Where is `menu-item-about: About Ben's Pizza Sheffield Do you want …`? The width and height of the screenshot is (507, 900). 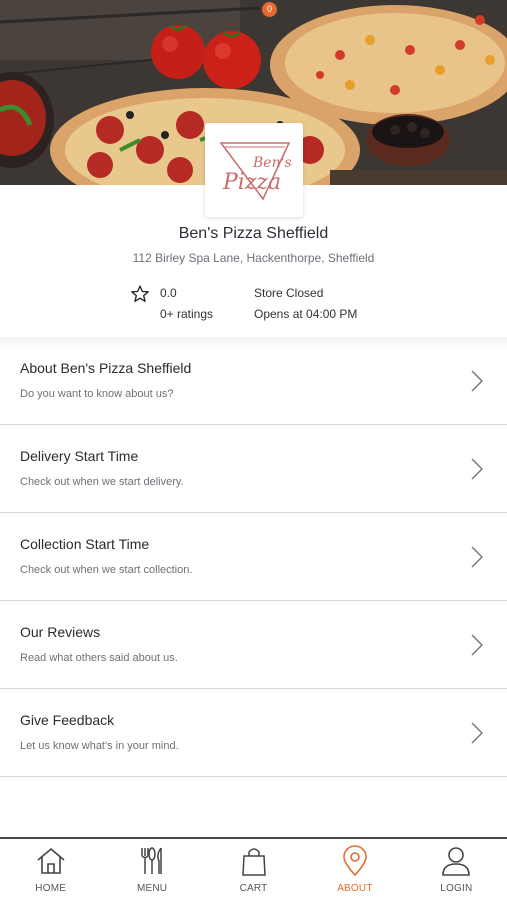
menu-item-about: About Ben's Pizza Sheffield Do you want … is located at coordinates (253, 381).